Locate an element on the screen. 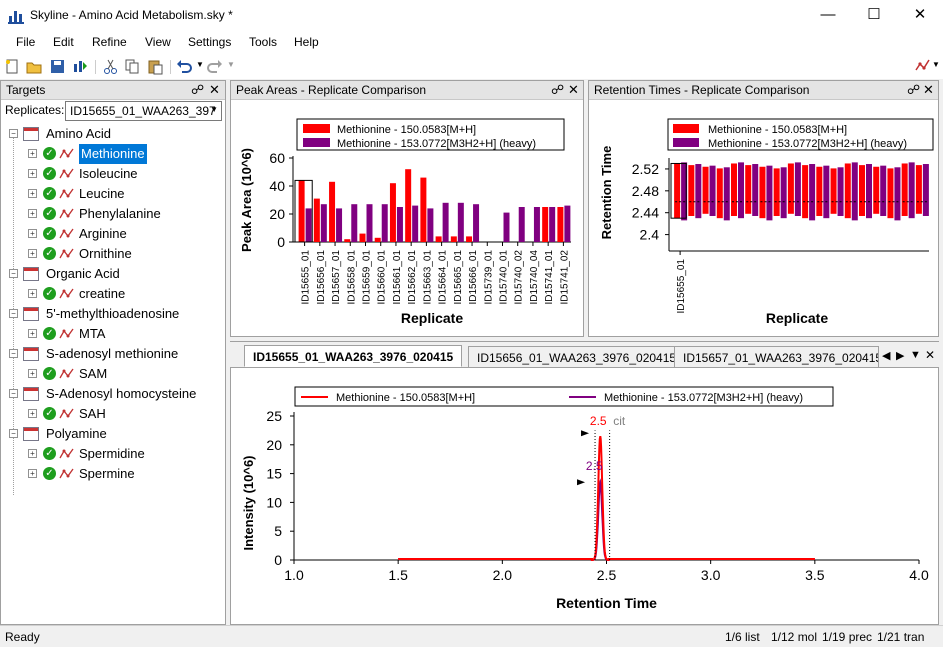 Image resolution: width=943 pixels, height=647 pixels. tree-group: − S-adenosyl methionine is located at coordinates (113, 354).